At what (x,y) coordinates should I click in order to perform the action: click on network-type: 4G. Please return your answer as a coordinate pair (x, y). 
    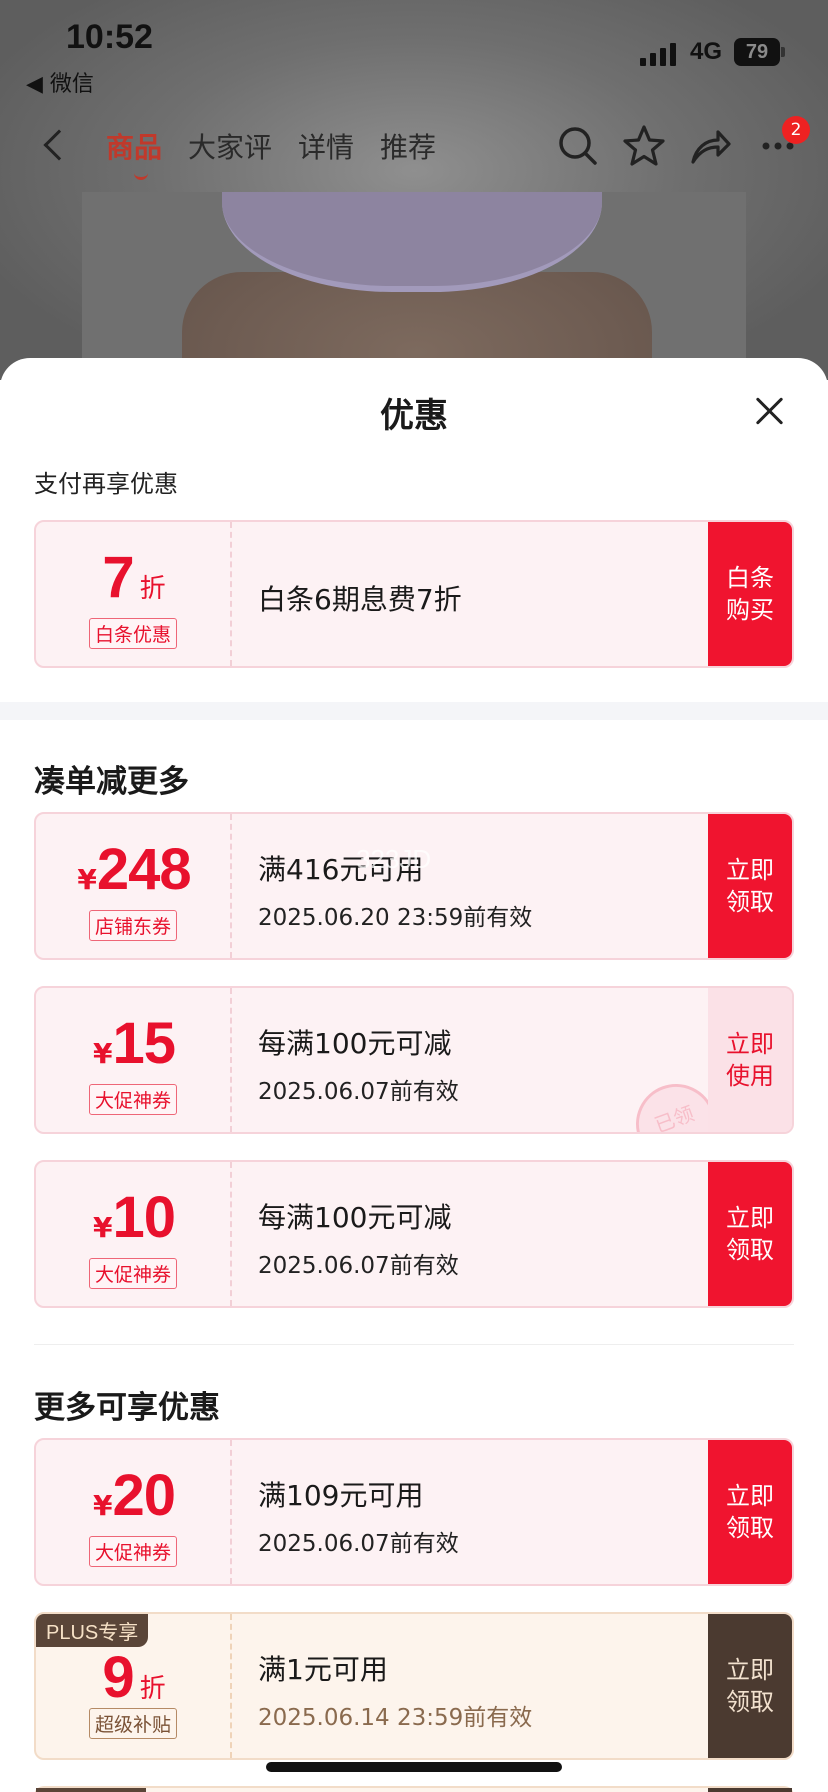
    Looking at the image, I should click on (706, 51).